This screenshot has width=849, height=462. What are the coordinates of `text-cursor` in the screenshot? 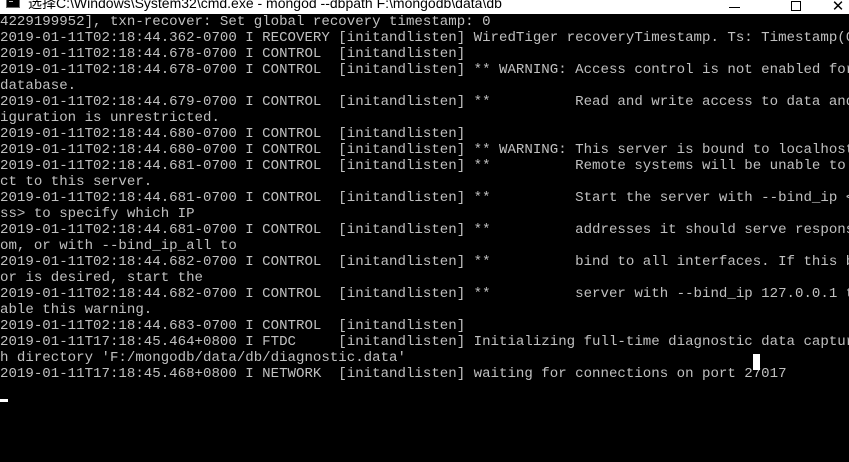 It's located at (4, 400).